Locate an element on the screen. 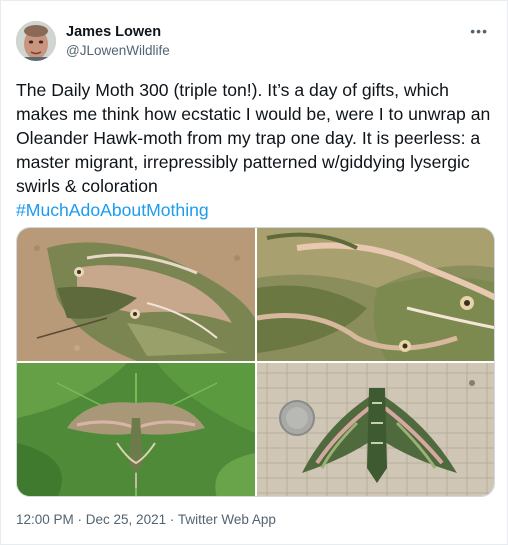 Image resolution: width=508 pixels, height=545 pixels. author-names: James Lowen @JLowenWildlife is located at coordinates (118, 42).